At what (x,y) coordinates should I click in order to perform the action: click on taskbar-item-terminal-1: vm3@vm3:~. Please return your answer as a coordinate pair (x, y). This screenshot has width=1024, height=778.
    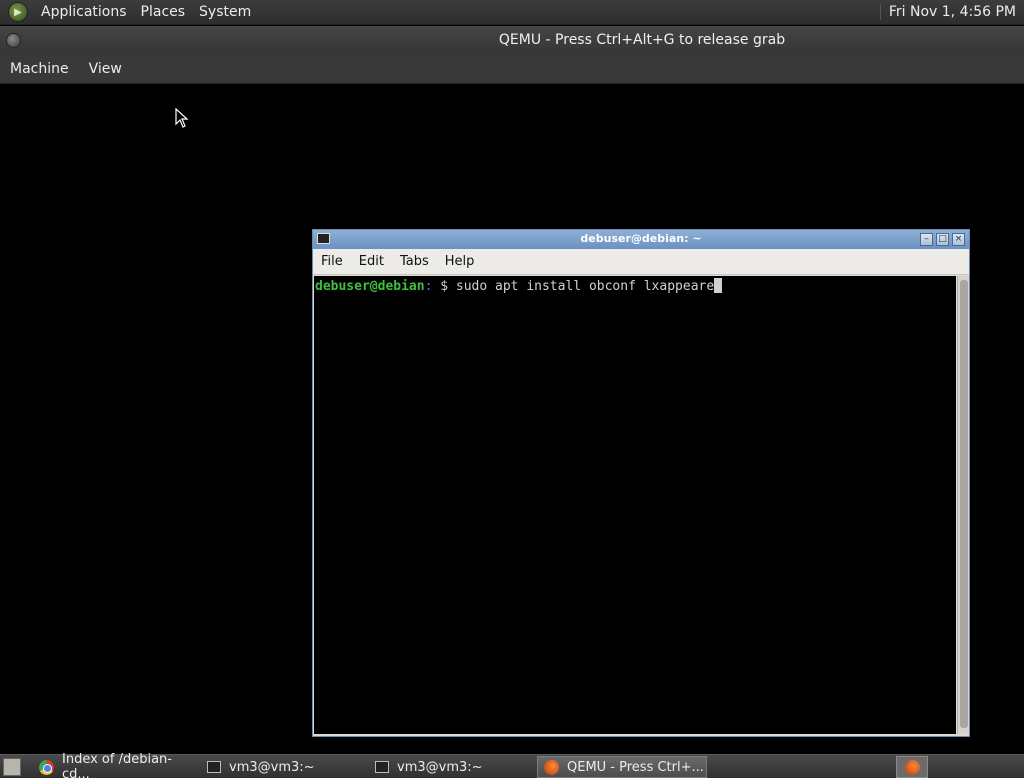
    Looking at the image, I should click on (283, 767).